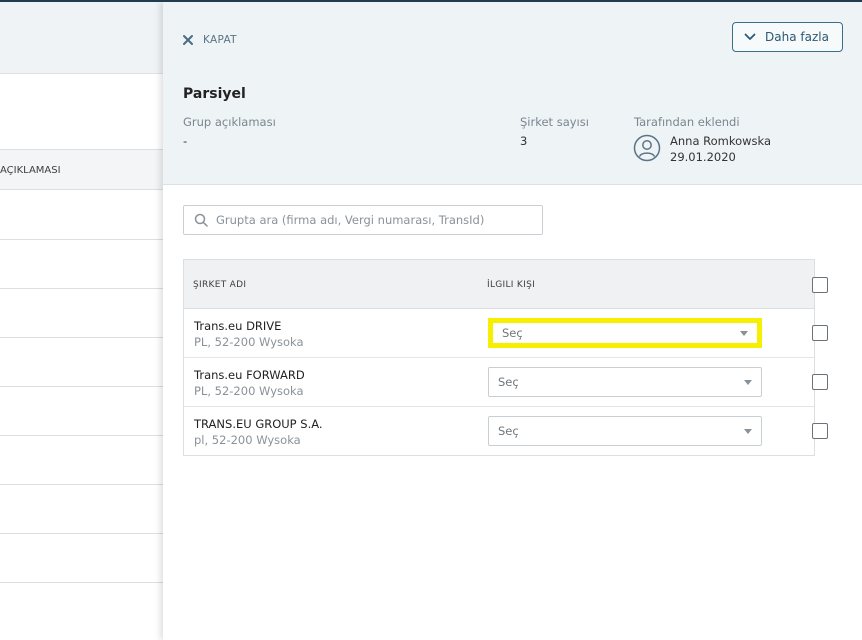 Image resolution: width=862 pixels, height=640 pixels. What do you see at coordinates (214, 94) in the screenshot?
I see `group-title: Parsiyel` at bounding box center [214, 94].